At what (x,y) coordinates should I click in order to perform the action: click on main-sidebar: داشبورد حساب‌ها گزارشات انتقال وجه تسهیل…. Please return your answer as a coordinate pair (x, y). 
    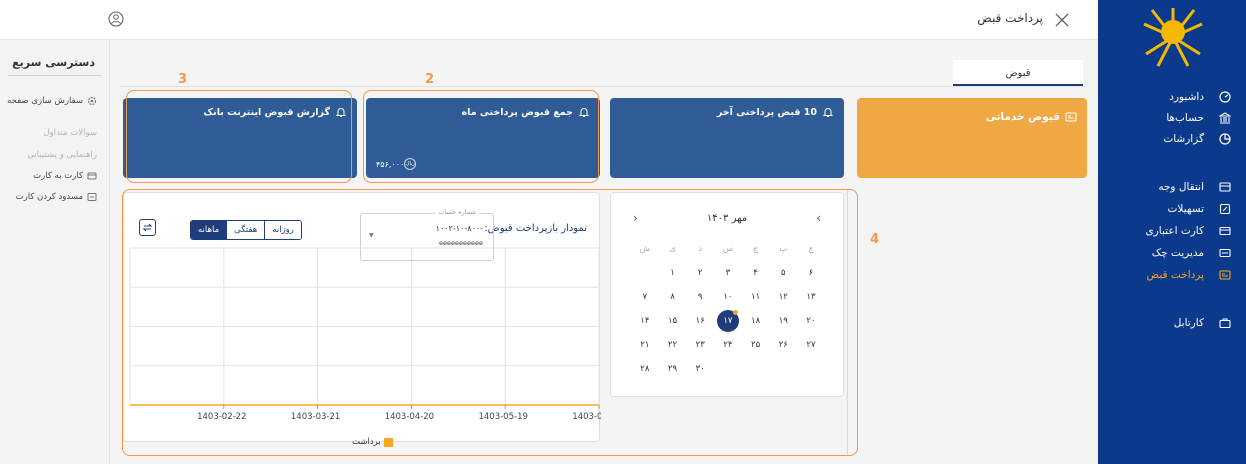
    Looking at the image, I should click on (1172, 232).